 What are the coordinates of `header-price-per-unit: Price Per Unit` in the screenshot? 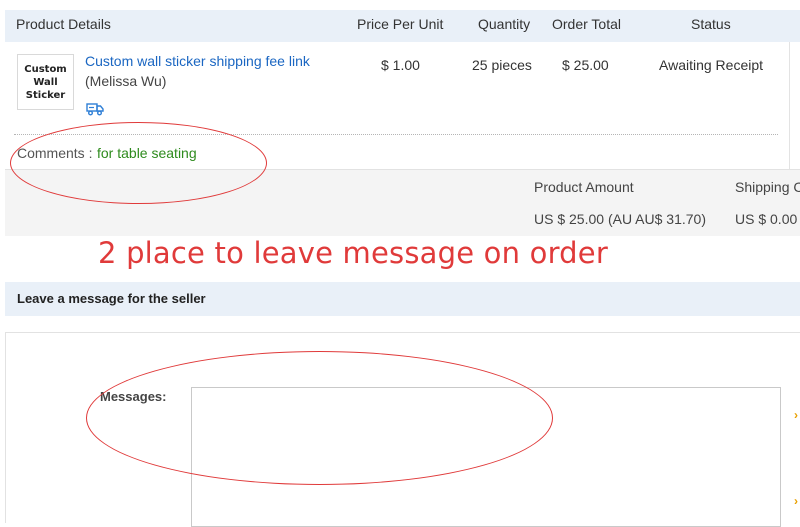 It's located at (400, 24).